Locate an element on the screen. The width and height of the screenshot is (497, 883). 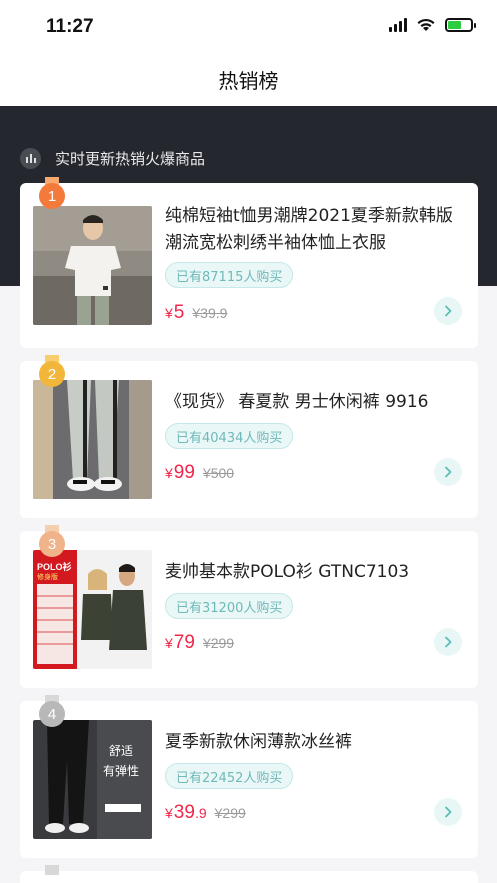
signal-icon is located at coordinates (398, 24).